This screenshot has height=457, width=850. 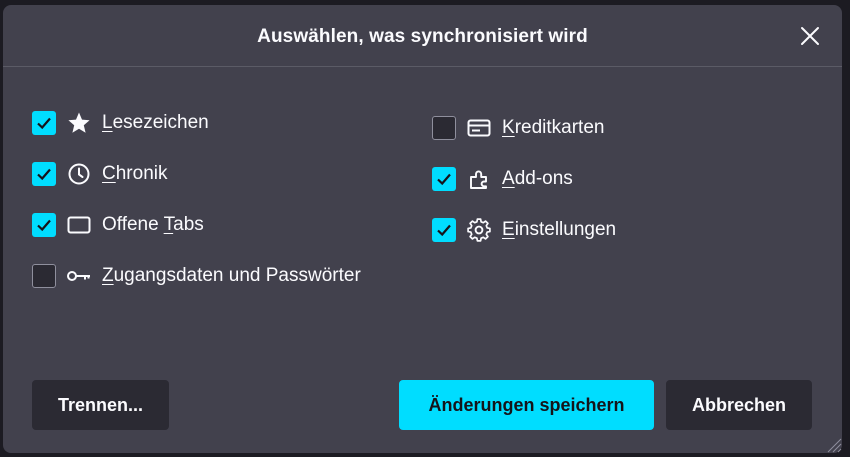 What do you see at coordinates (99, 174) in the screenshot?
I see `option-history: Chronik` at bounding box center [99, 174].